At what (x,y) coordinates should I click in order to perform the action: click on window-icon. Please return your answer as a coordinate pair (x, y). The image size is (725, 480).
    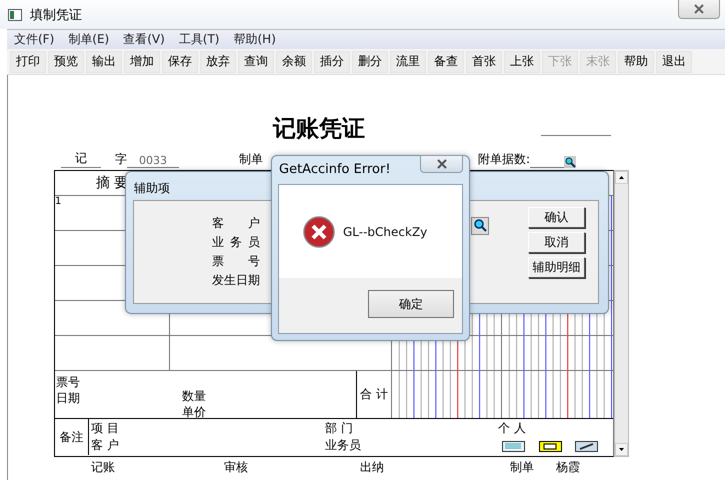
    Looking at the image, I should click on (15, 14).